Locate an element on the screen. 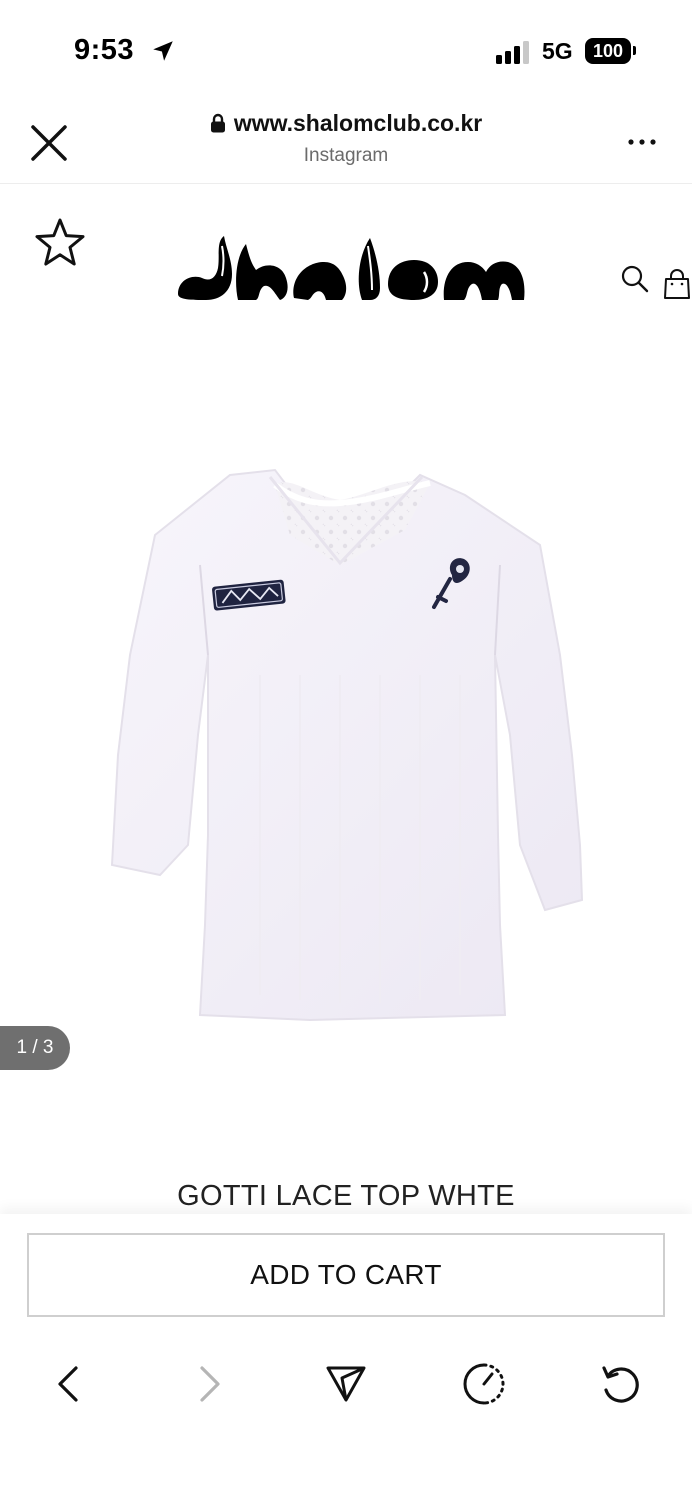 The width and height of the screenshot is (692, 1500). search-icon is located at coordinates (635, 279).